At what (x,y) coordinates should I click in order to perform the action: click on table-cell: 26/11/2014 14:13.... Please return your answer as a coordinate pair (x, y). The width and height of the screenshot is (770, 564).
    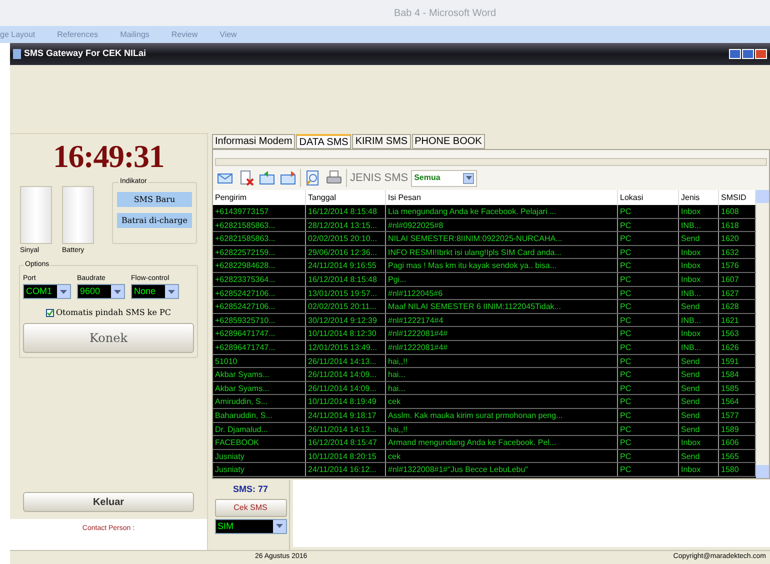
    Looking at the image, I should click on (346, 361).